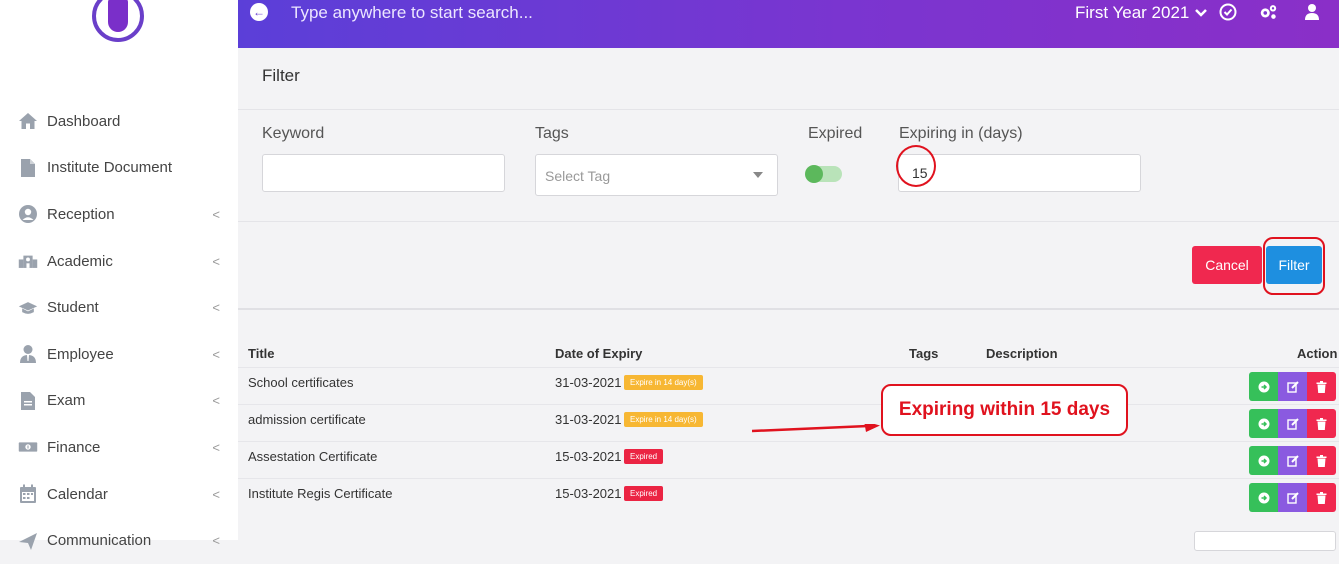 The height and width of the screenshot is (564, 1339). I want to click on annotation-circle-filter-button, so click(1294, 266).